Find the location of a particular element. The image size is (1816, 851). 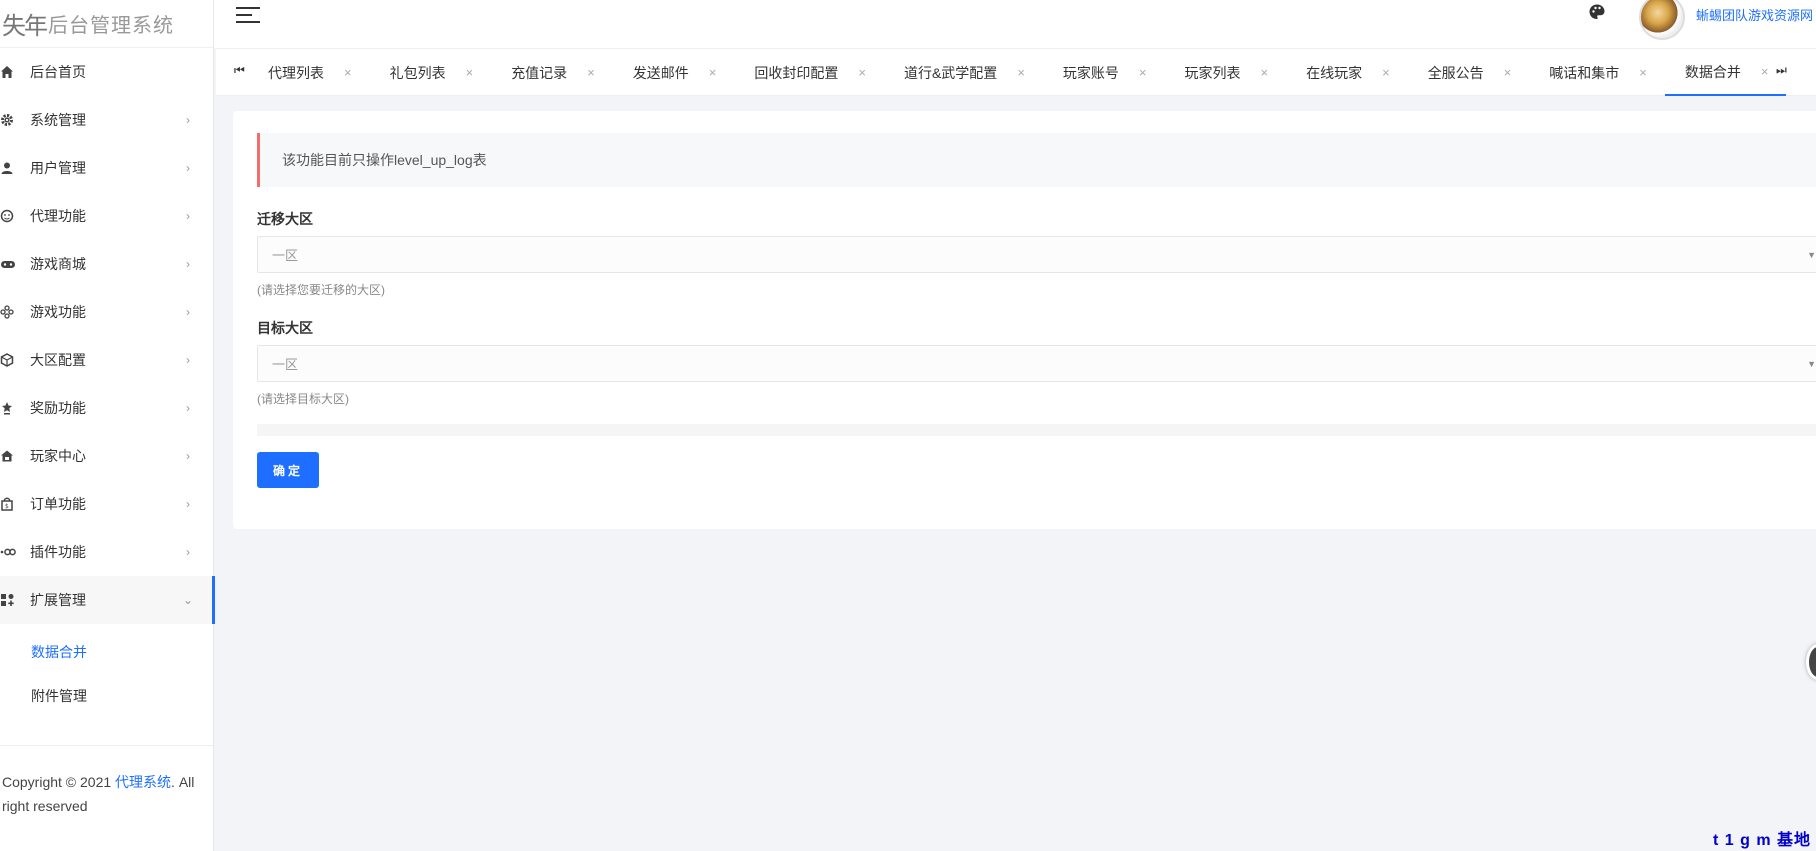

tab-recharge: 充值记录 × is located at coordinates (552, 72).